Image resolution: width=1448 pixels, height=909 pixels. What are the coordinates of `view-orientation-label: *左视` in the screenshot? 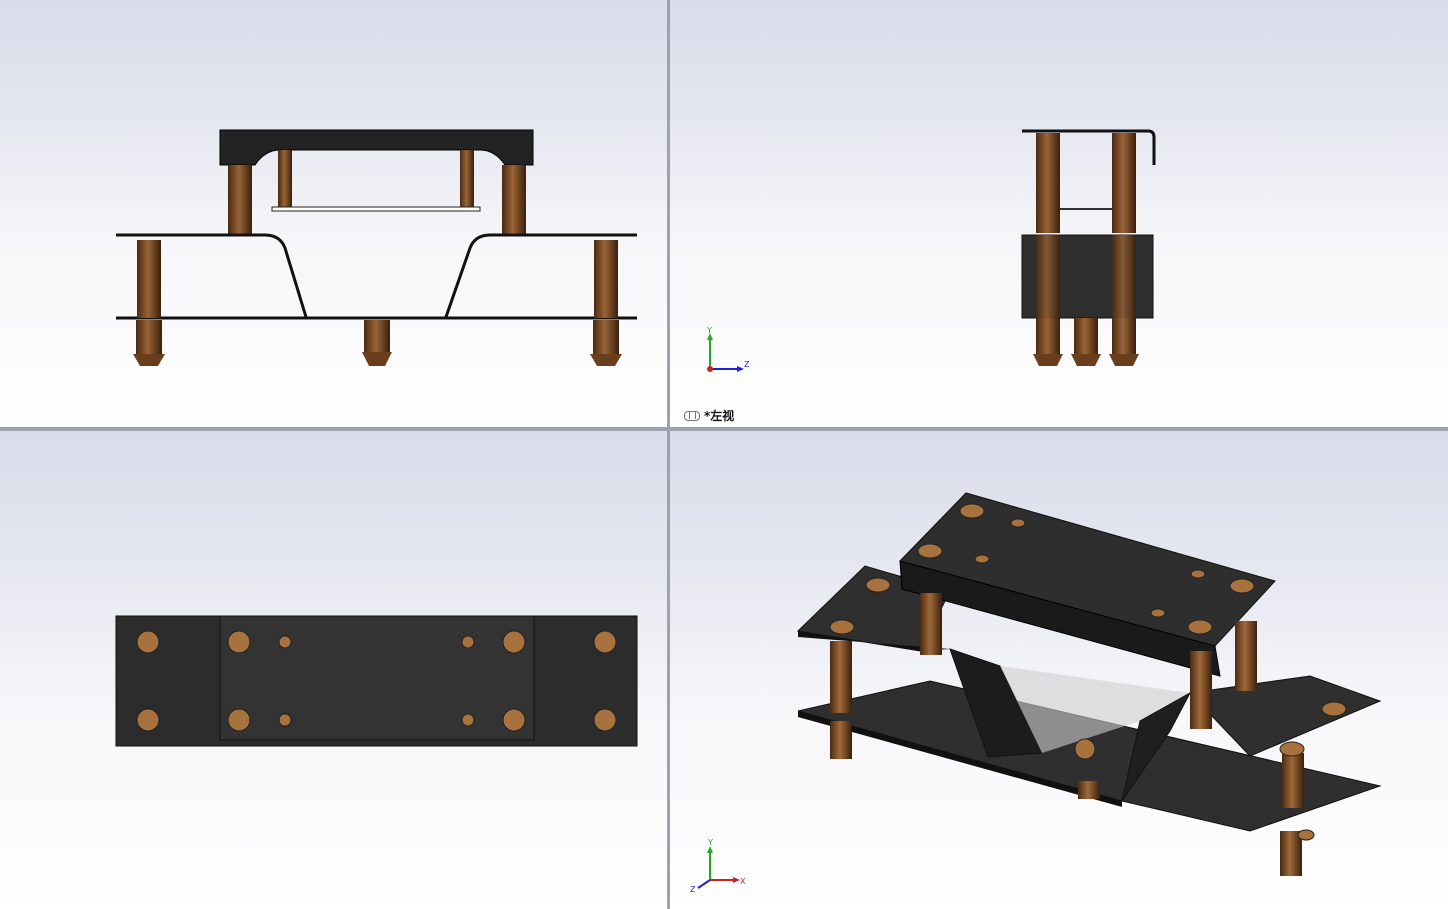 It's located at (709, 415).